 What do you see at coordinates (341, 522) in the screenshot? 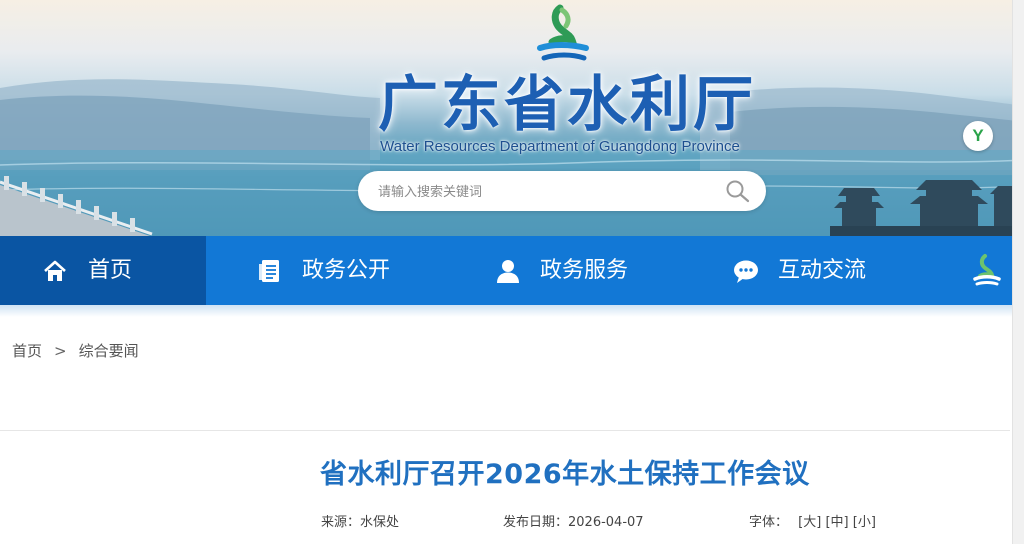
I see `source-label: 来源：` at bounding box center [341, 522].